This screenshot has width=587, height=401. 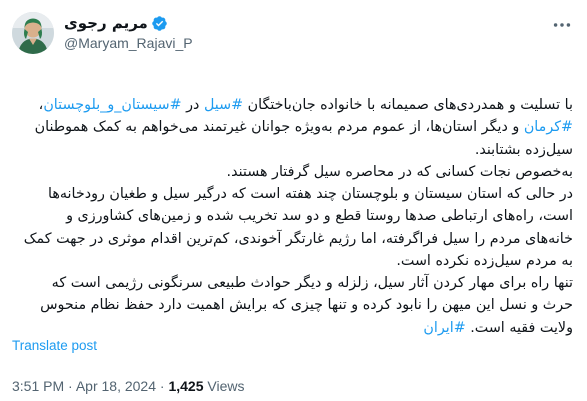 What do you see at coordinates (186, 386) in the screenshot?
I see `views-count: 1,425` at bounding box center [186, 386].